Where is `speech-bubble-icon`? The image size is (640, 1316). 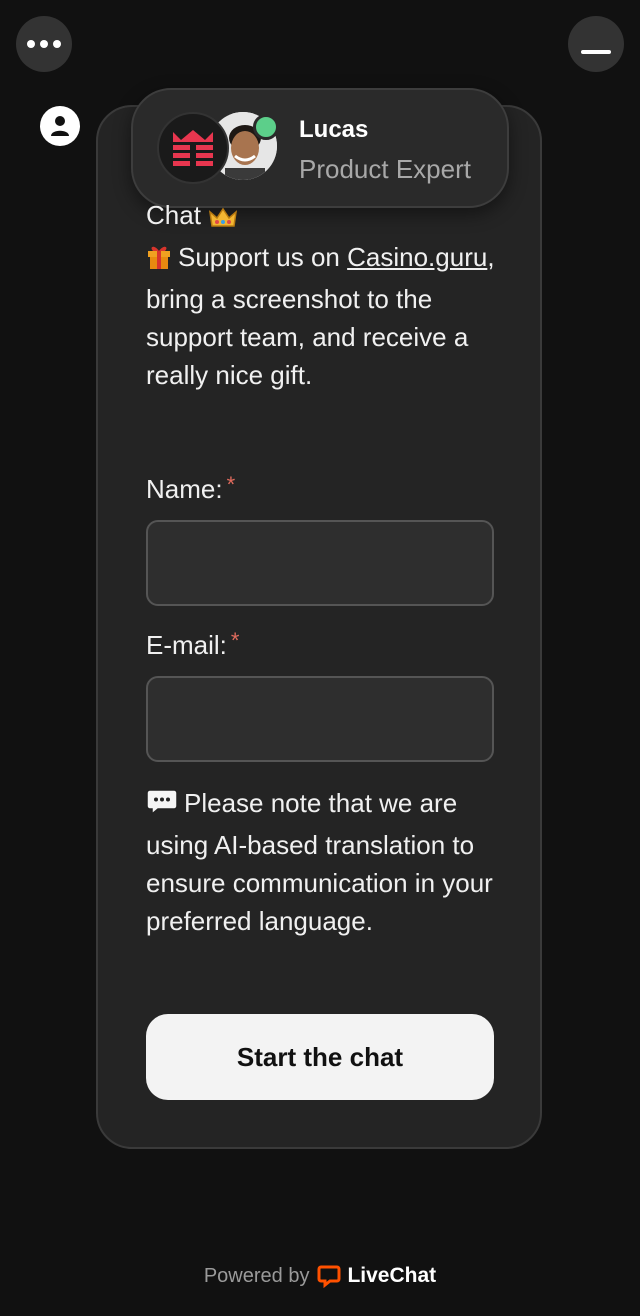
speech-bubble-icon is located at coordinates (162, 807).